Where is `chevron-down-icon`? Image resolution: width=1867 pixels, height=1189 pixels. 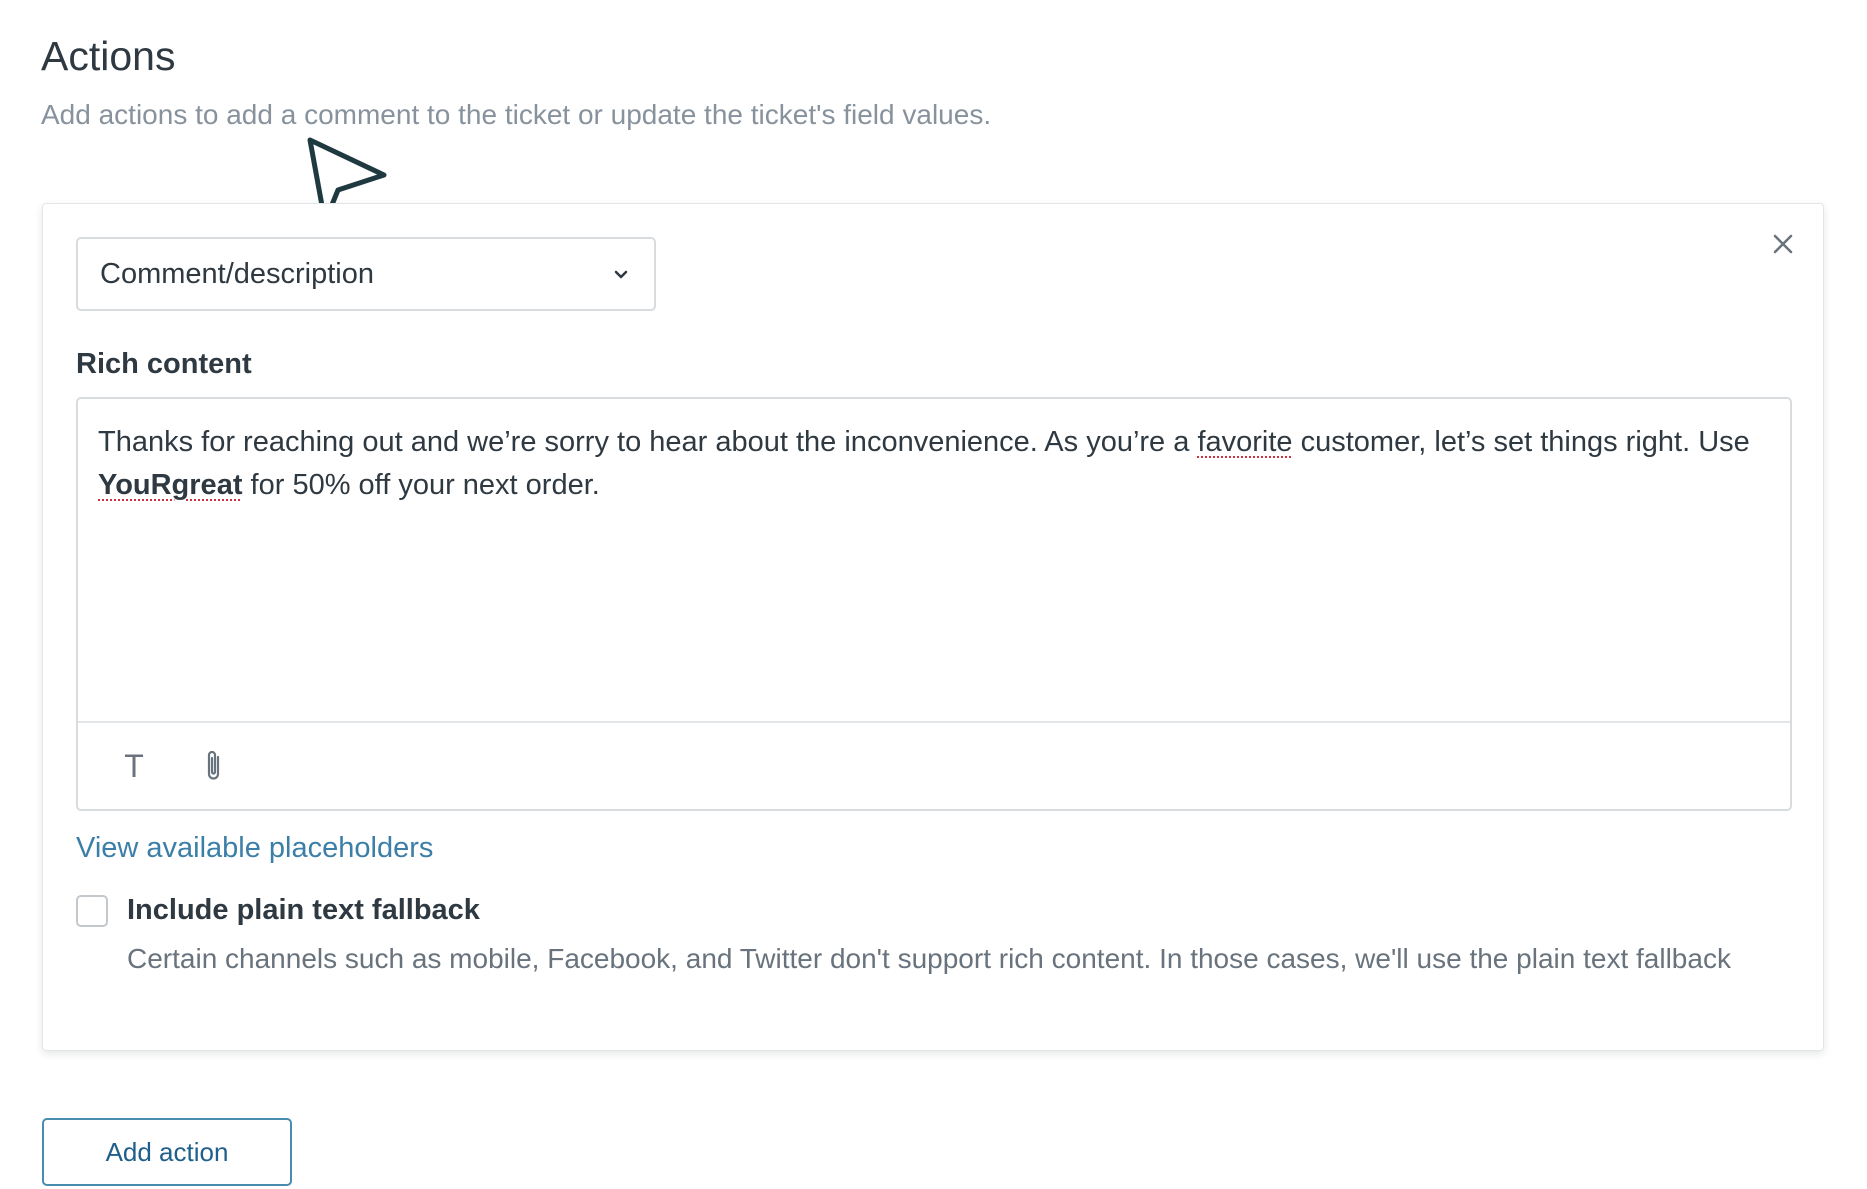 chevron-down-icon is located at coordinates (621, 274).